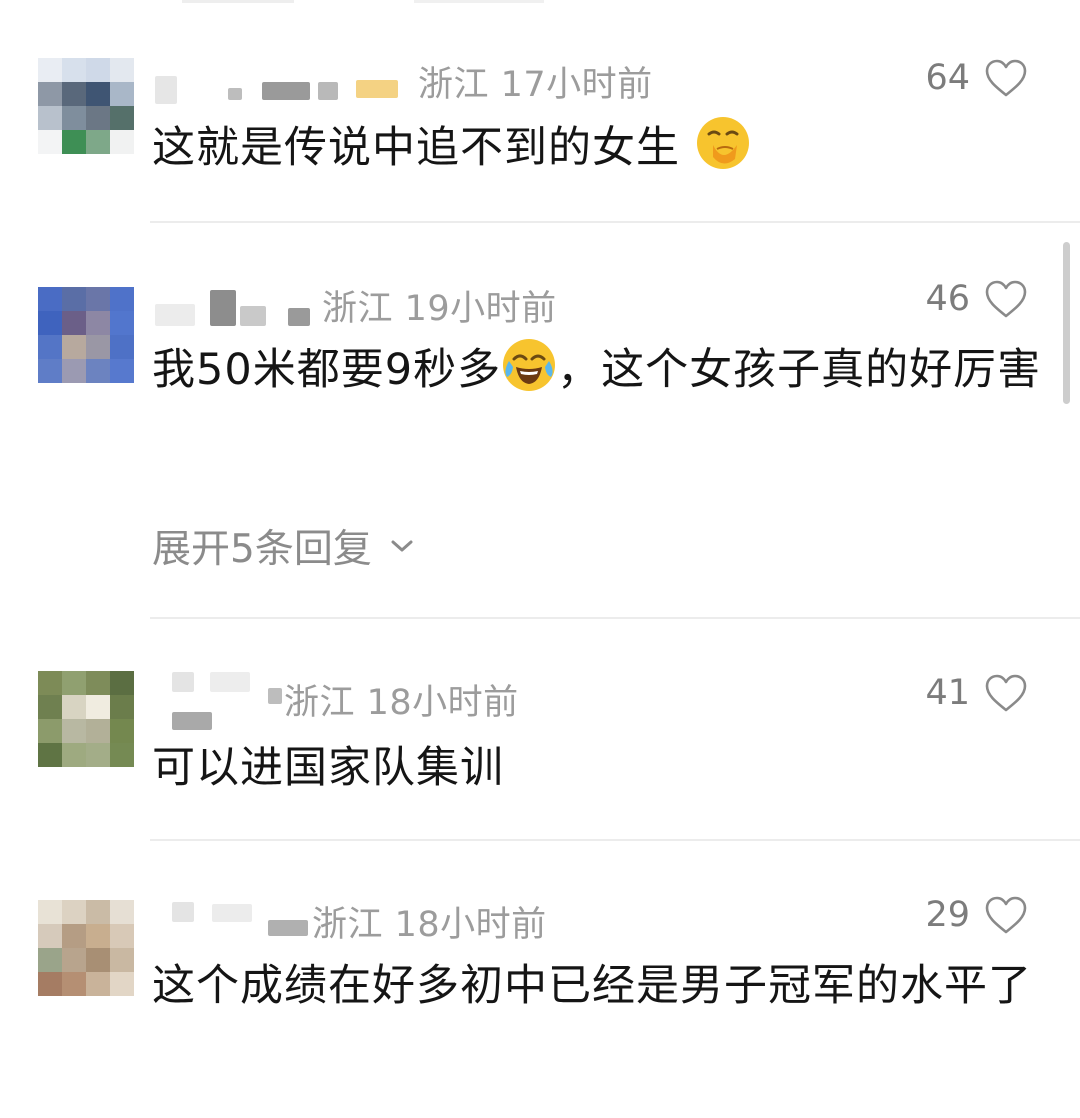 This screenshot has width=1080, height=1118. Describe the element at coordinates (592, 986) in the screenshot. I see `comment-text-body: 这个成绩在好多初中已经是男子冠军的水平了` at that location.